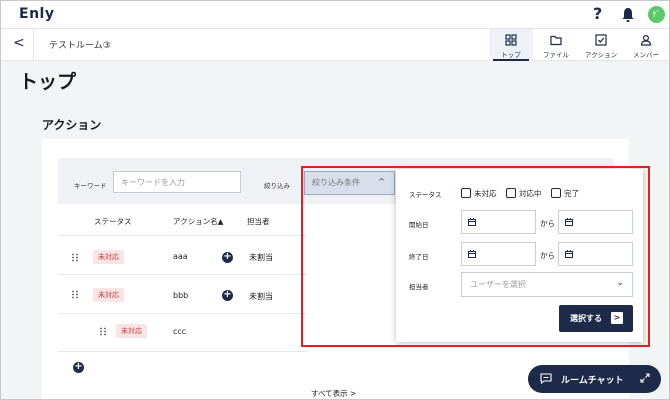 Image resolution: width=670 pixels, height=400 pixels. I want to click on header-status: ステータス, so click(113, 221).